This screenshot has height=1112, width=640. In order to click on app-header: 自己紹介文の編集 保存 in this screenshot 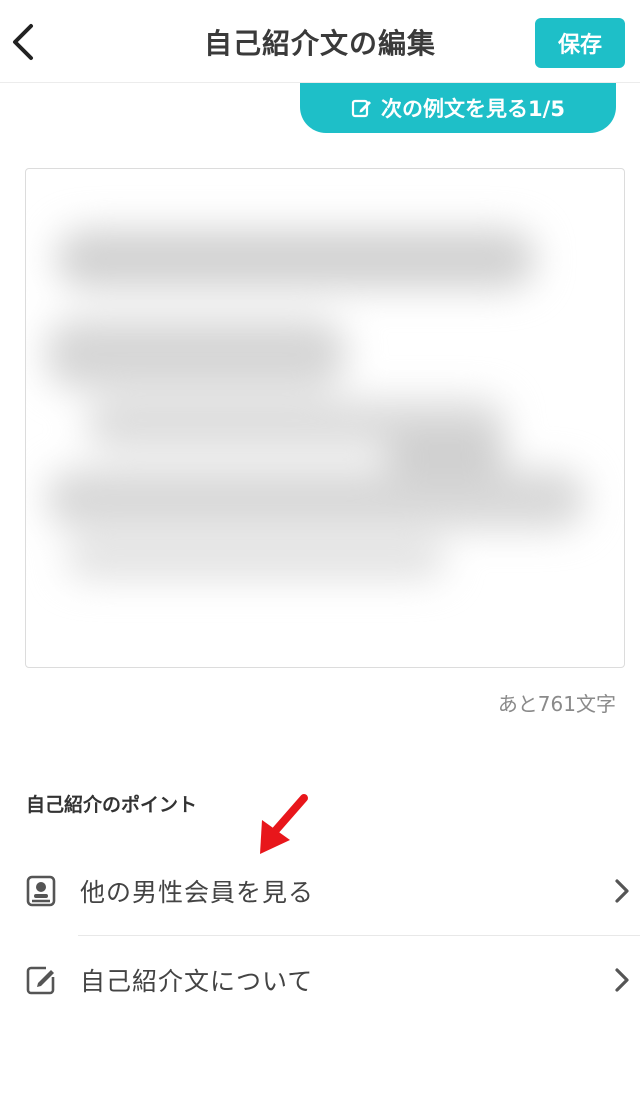, I will do `click(320, 41)`.